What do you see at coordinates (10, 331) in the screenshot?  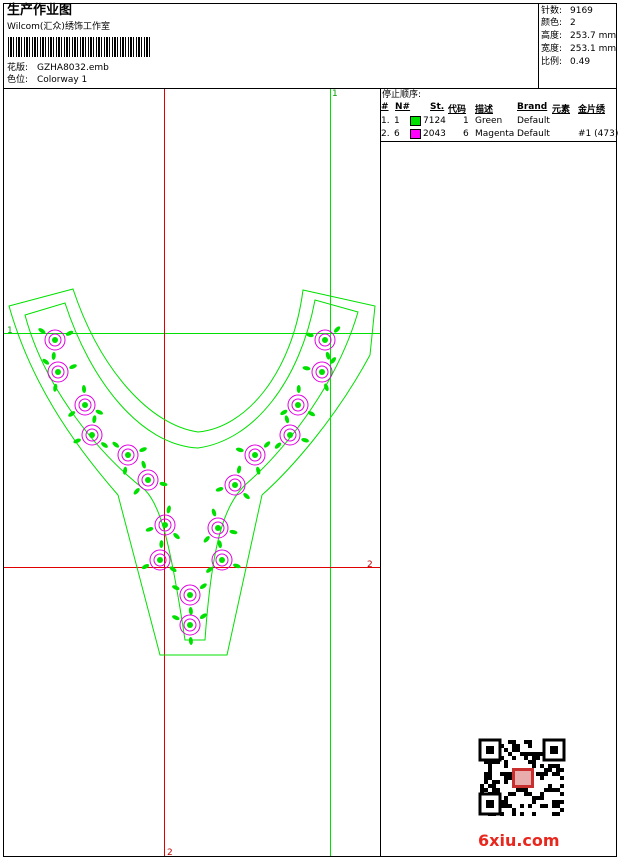 I see `guide-label-h-green: 1` at bounding box center [10, 331].